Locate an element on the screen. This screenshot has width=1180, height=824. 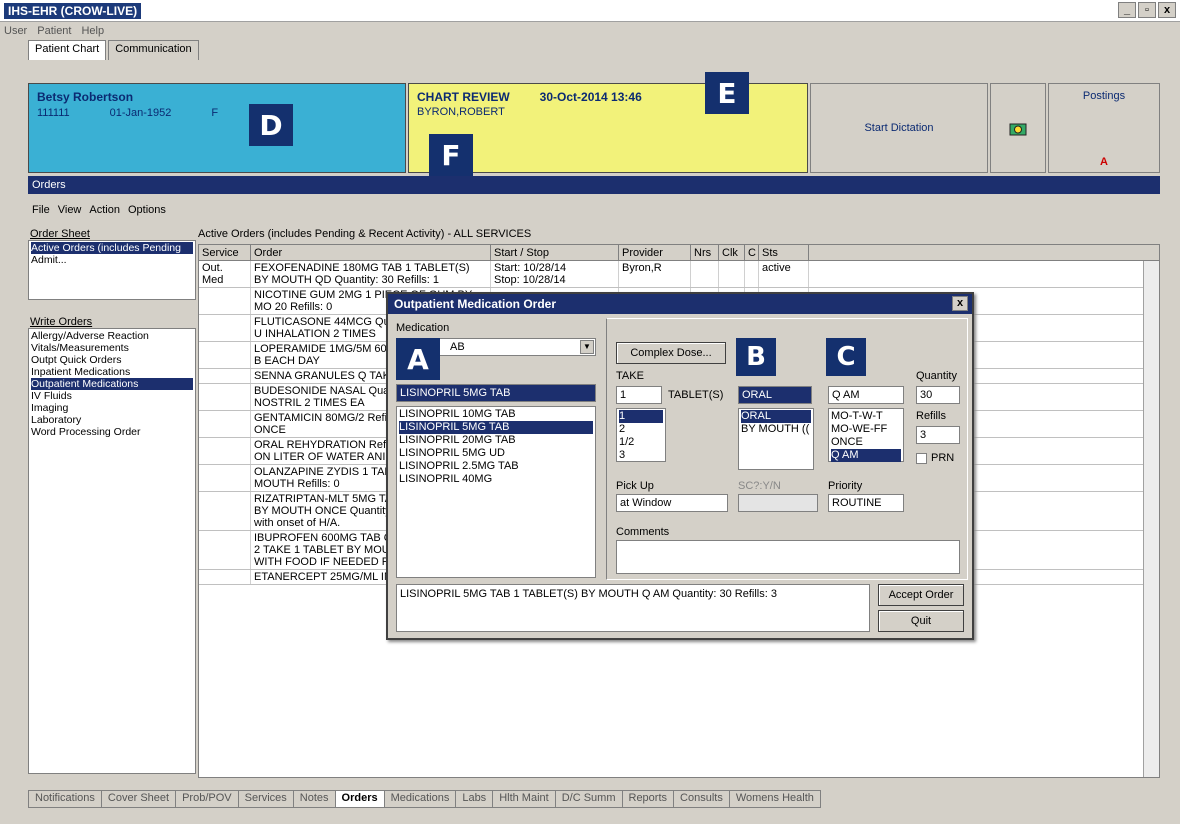
col-provider: Provider is located at coordinates (655, 252).